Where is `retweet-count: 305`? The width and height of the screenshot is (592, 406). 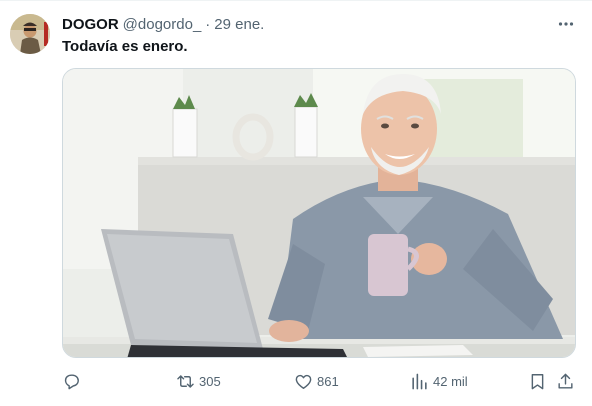 retweet-count: 305 is located at coordinates (210, 381).